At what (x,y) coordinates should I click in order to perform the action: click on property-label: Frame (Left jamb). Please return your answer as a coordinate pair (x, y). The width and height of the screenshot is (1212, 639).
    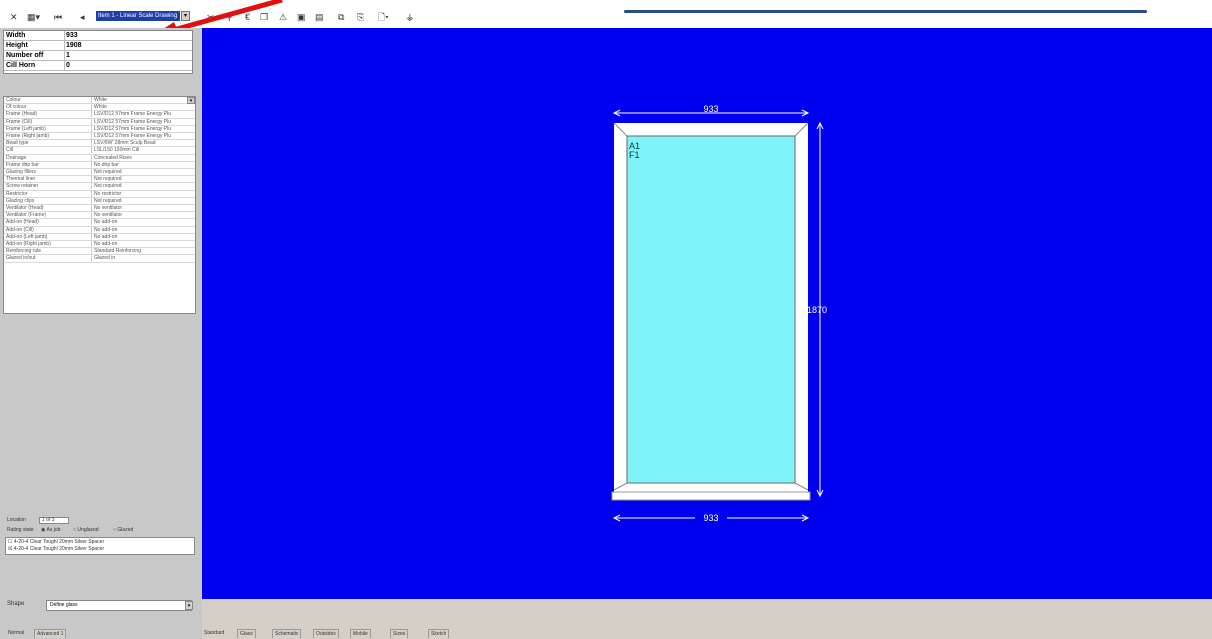
    Looking at the image, I should click on (26, 128).